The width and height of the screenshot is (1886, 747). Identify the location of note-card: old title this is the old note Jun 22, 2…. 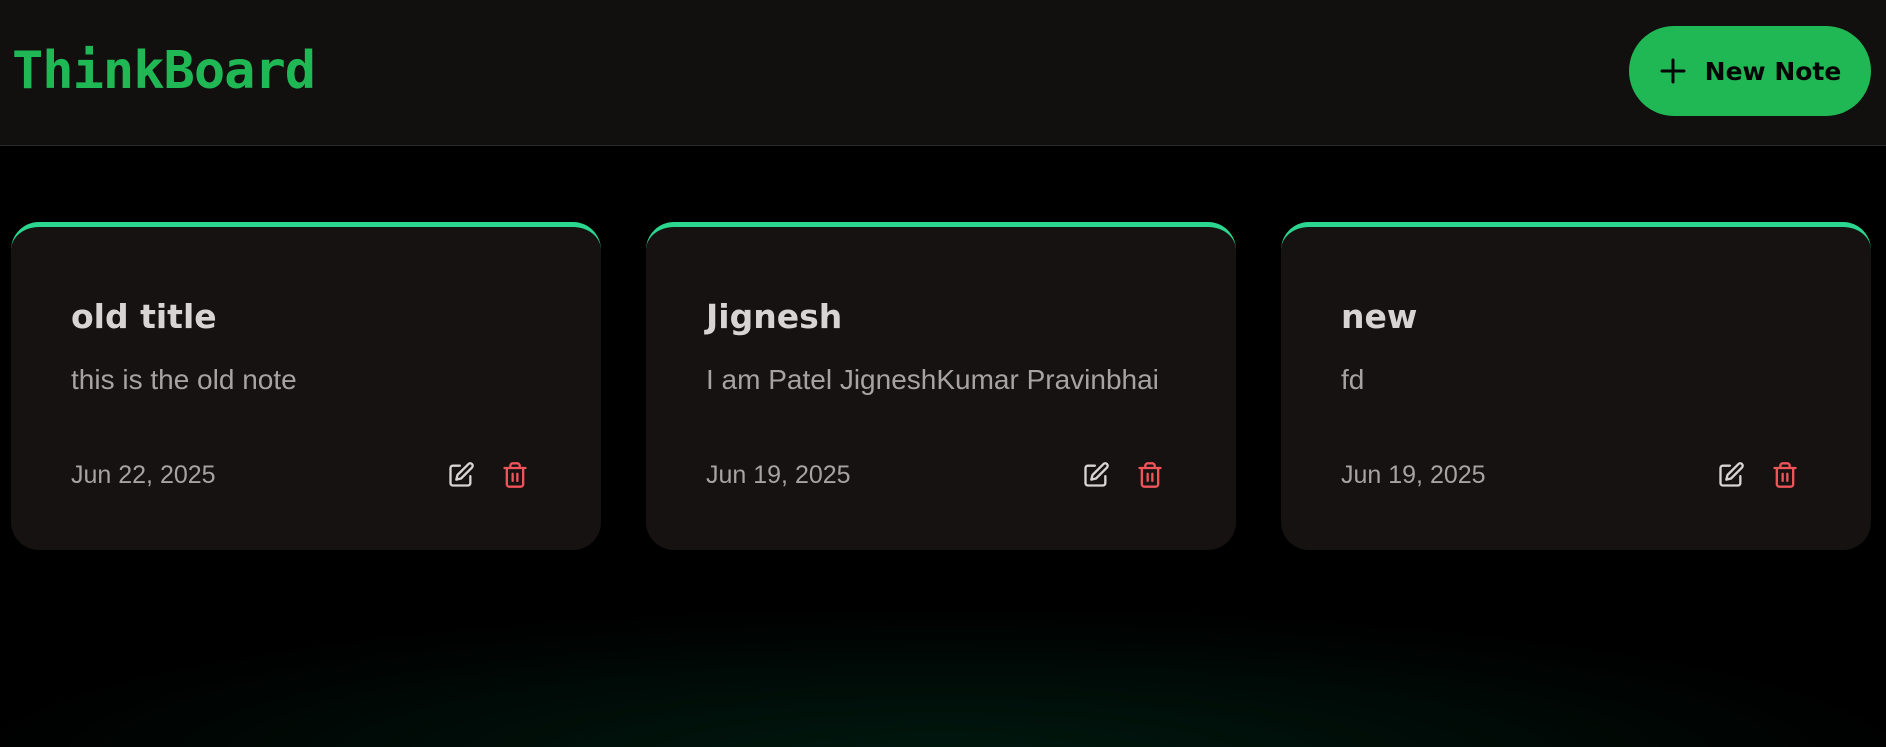
(306, 386).